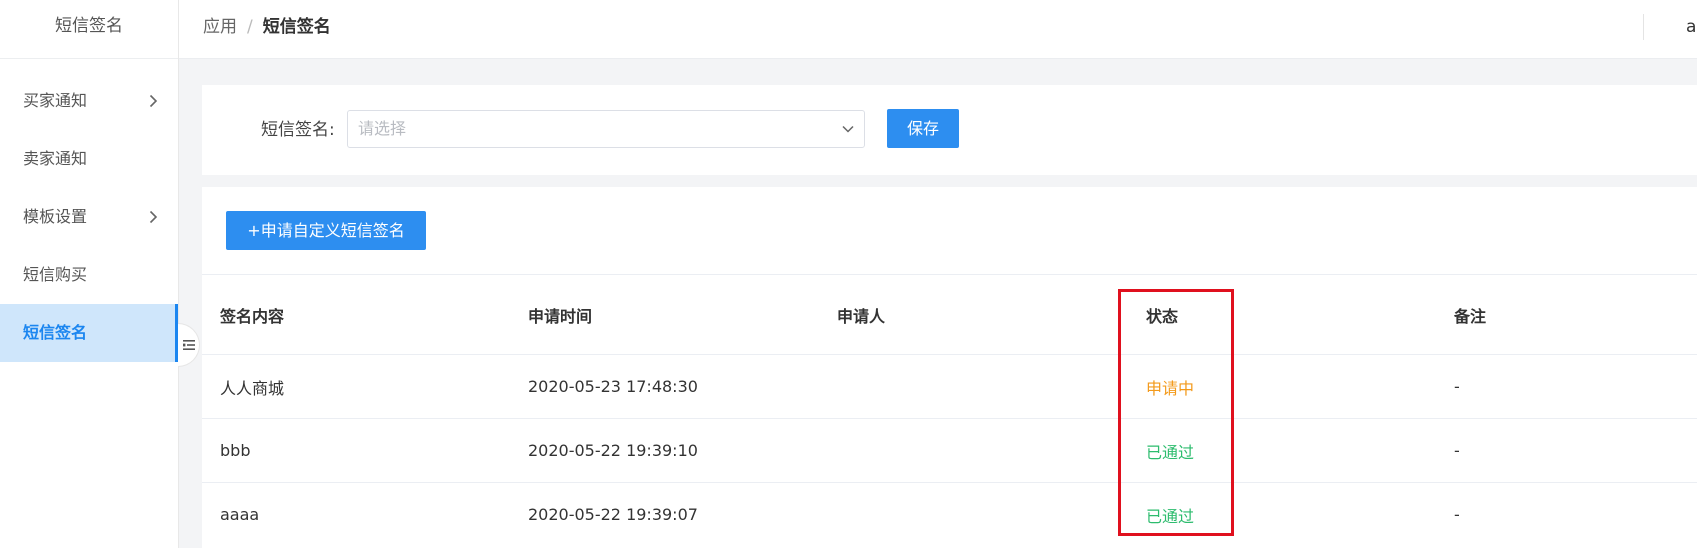  I want to click on header-divider, so click(1643, 27).